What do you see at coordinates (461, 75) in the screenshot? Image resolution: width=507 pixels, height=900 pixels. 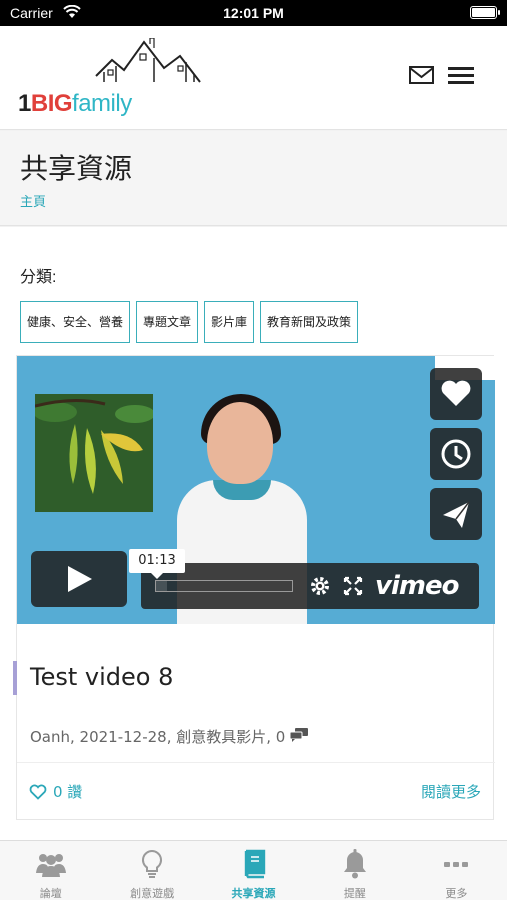 I see `hamburger-menu-icon` at bounding box center [461, 75].